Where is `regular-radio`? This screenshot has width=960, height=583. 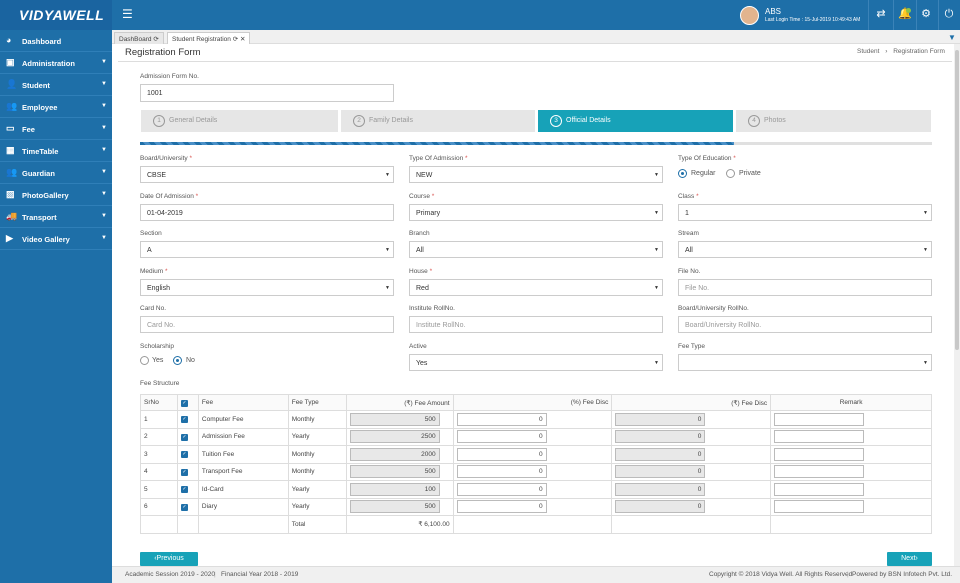
regular-radio is located at coordinates (682, 173).